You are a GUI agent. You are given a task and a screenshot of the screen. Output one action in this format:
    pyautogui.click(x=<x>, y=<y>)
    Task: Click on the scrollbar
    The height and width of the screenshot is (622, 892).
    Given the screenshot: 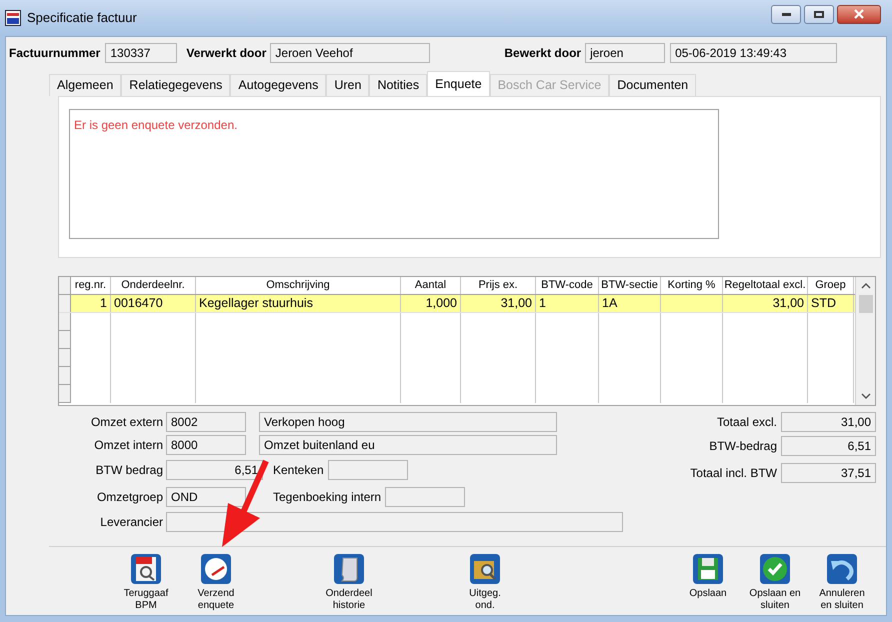 What is the action you would take?
    pyautogui.click(x=865, y=341)
    